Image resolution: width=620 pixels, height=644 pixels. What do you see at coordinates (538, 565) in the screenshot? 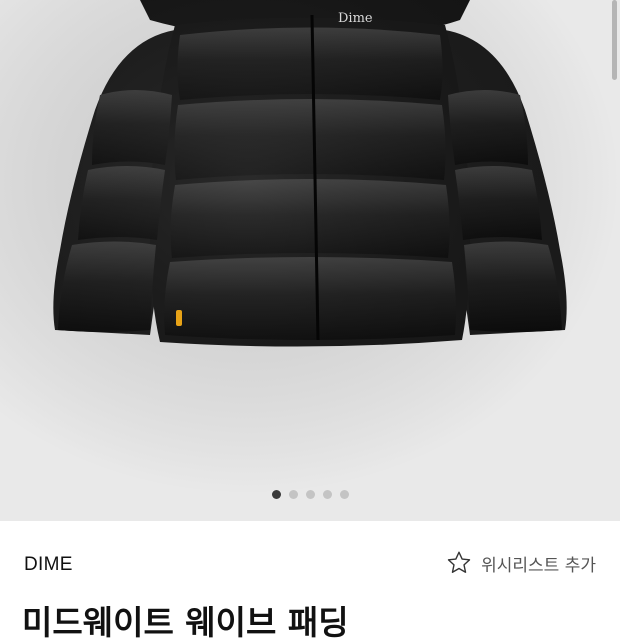
I see `wishlist-label: 위시리스트 추가` at bounding box center [538, 565].